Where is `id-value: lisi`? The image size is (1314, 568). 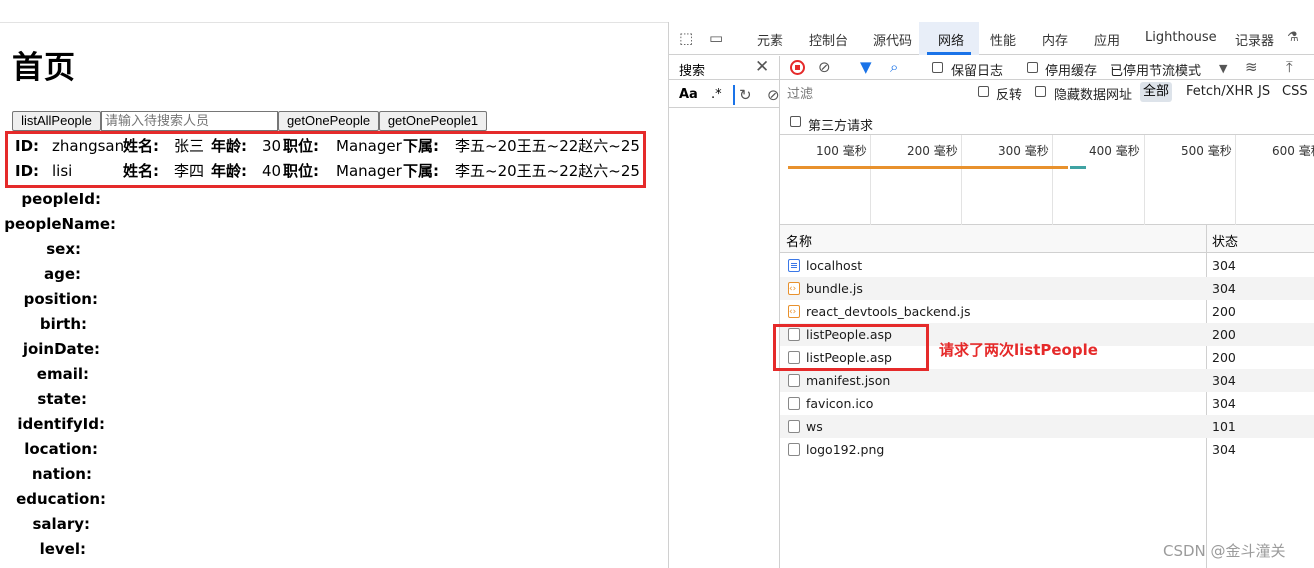 id-value: lisi is located at coordinates (62, 171).